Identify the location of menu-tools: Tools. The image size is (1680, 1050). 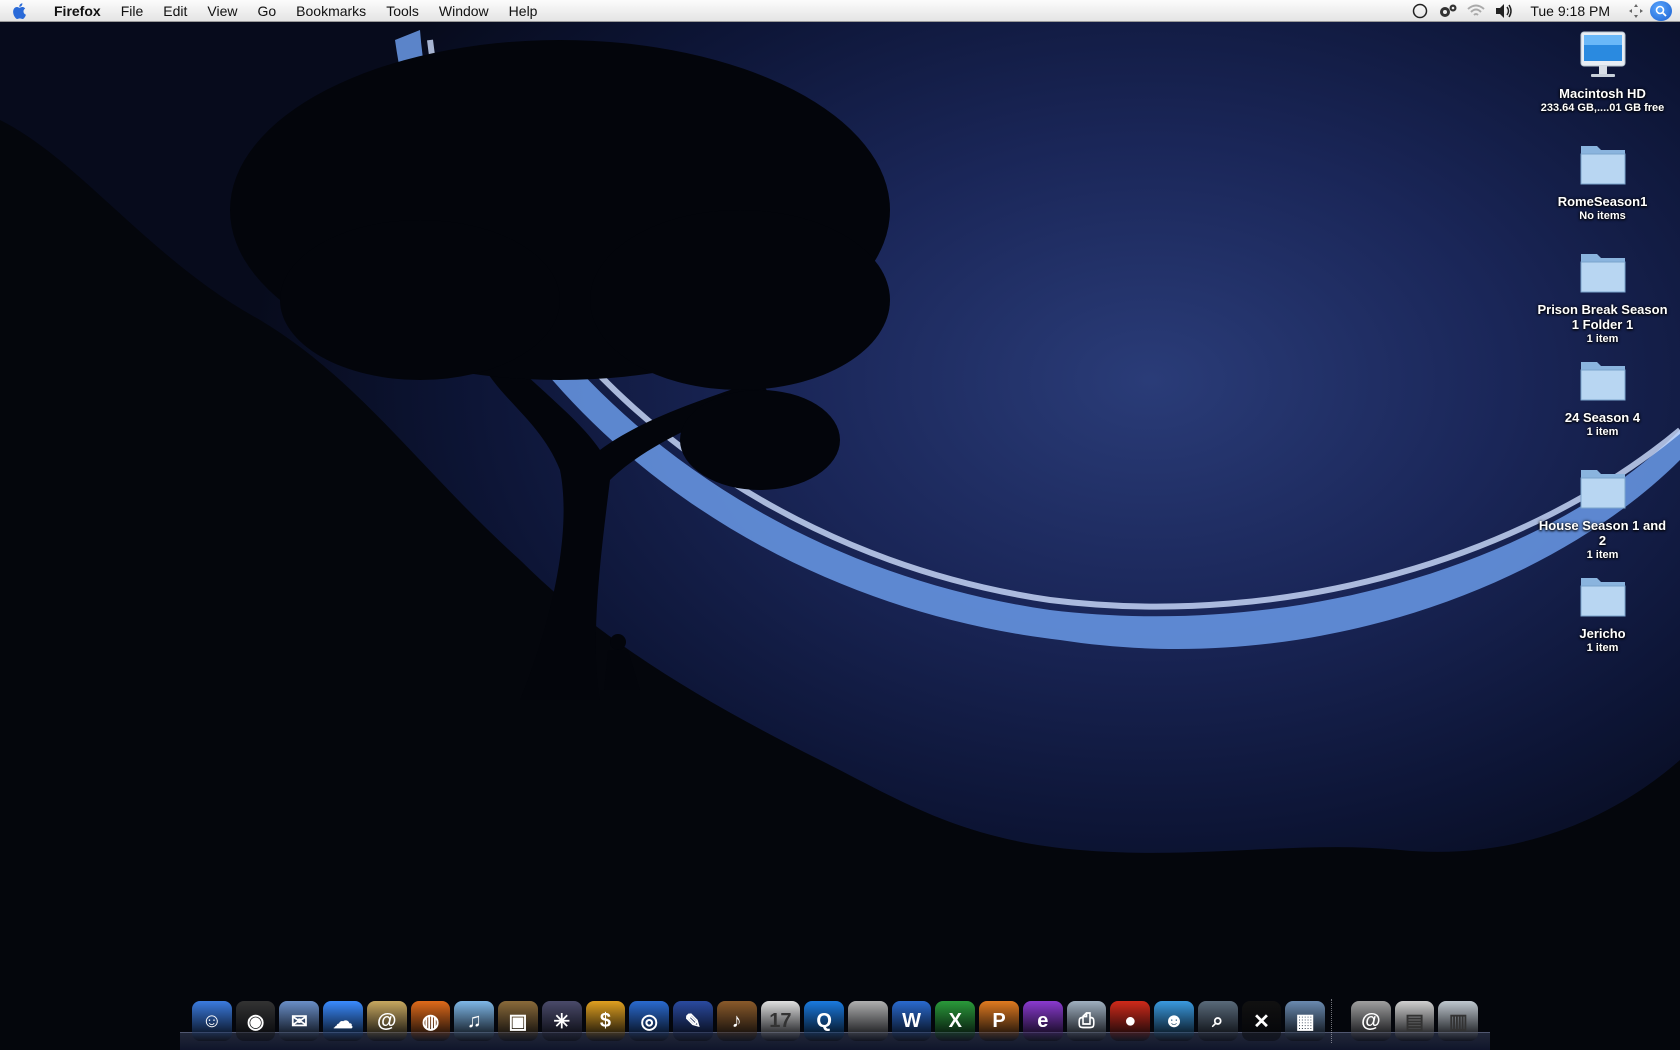
(402, 11).